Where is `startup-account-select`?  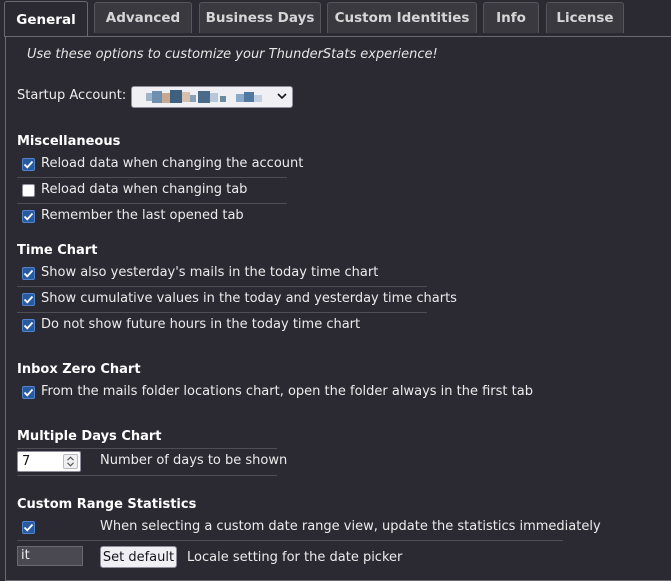 startup-account-select is located at coordinates (212, 97).